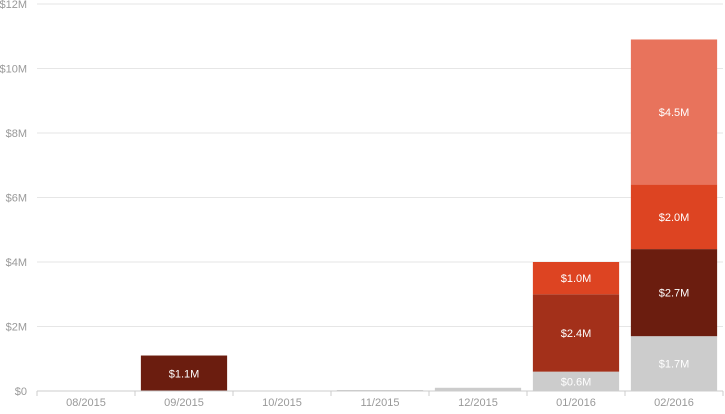 This screenshot has height=414, width=725. I want to click on x-tick-label: 01/2016, so click(576, 403).